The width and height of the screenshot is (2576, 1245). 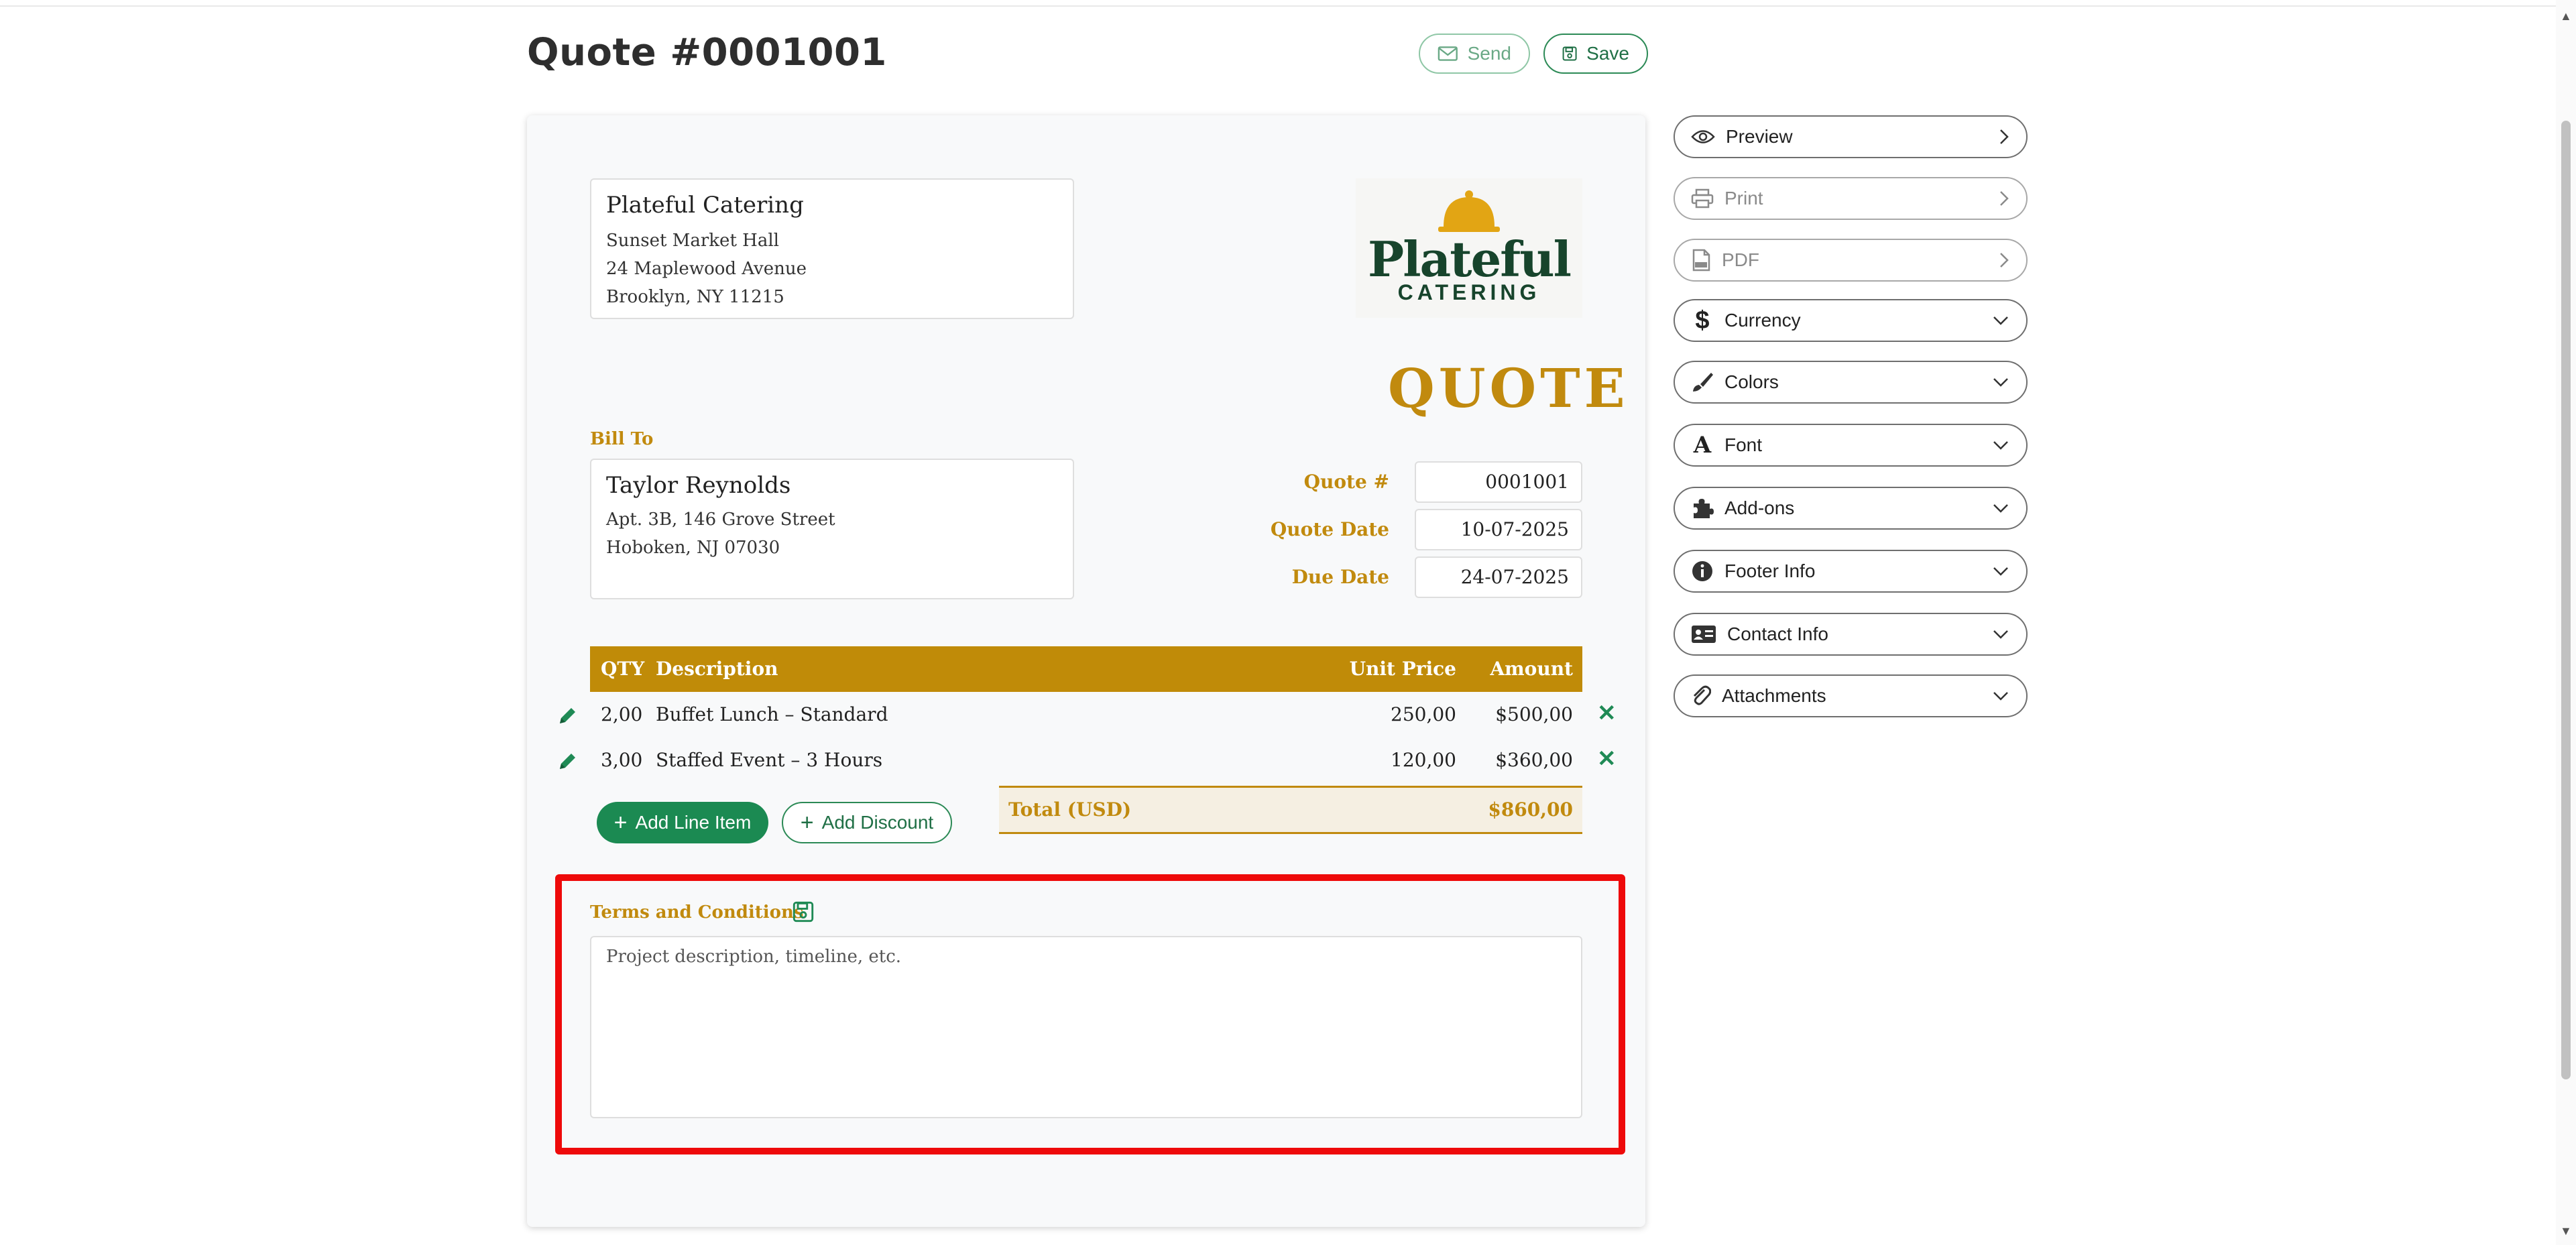 I want to click on paperclip-icon, so click(x=1702, y=695).